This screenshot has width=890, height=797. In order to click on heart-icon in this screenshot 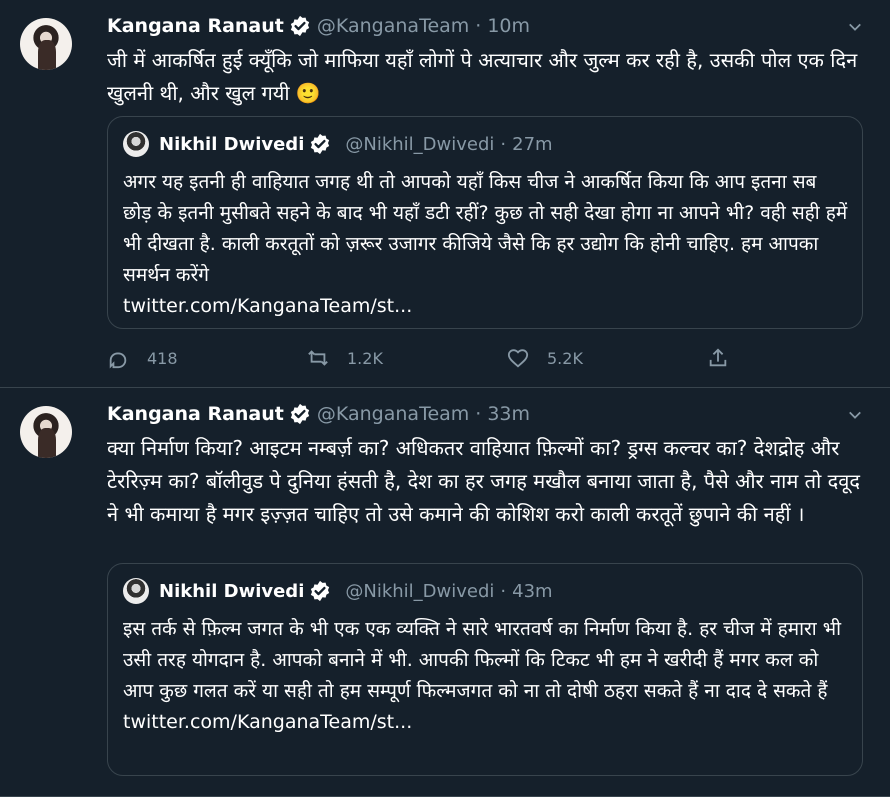, I will do `click(518, 358)`.